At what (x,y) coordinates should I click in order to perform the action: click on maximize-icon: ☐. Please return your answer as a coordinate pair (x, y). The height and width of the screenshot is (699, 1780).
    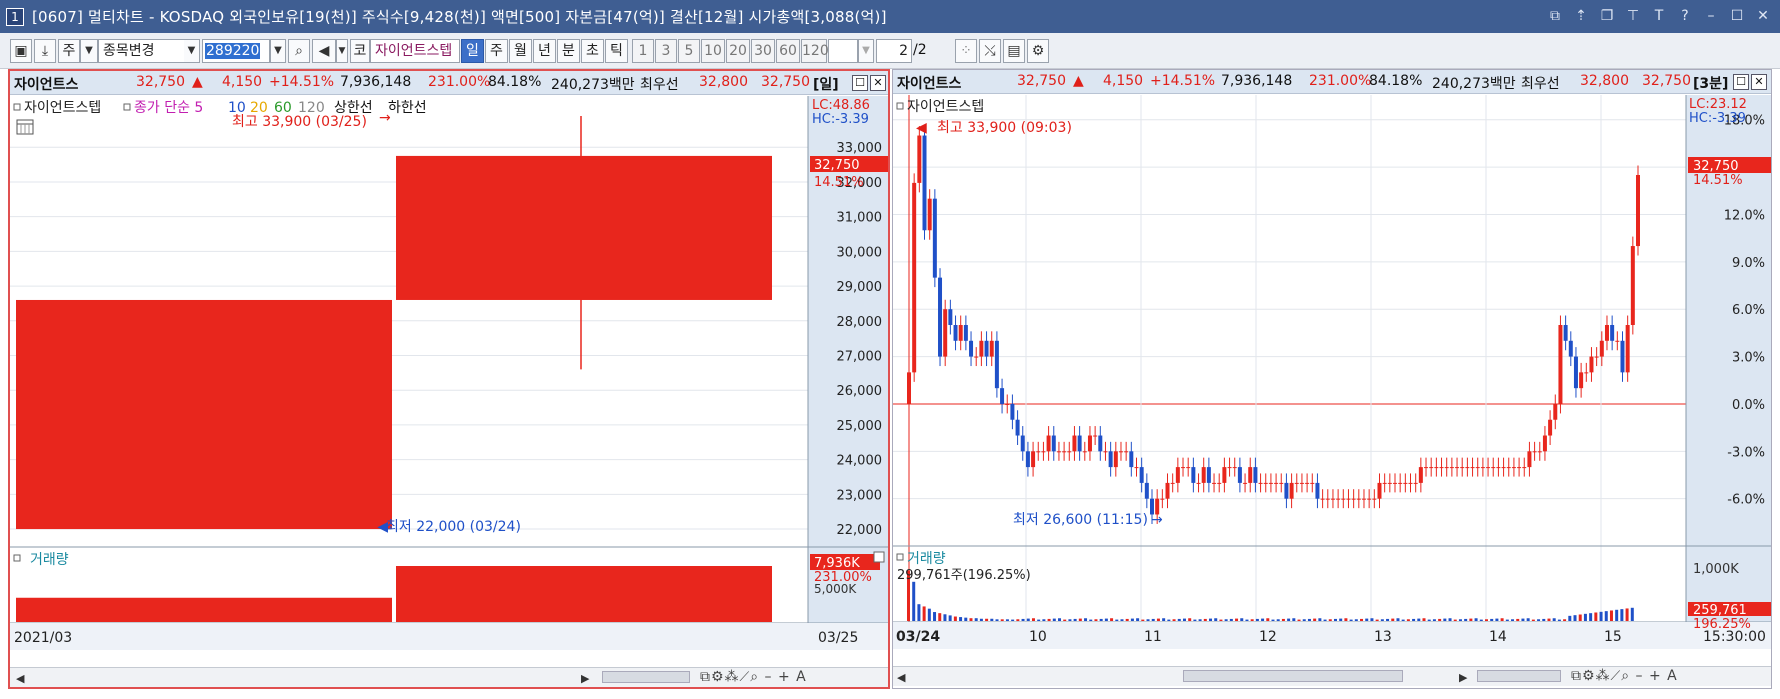
    Looking at the image, I should click on (1737, 16).